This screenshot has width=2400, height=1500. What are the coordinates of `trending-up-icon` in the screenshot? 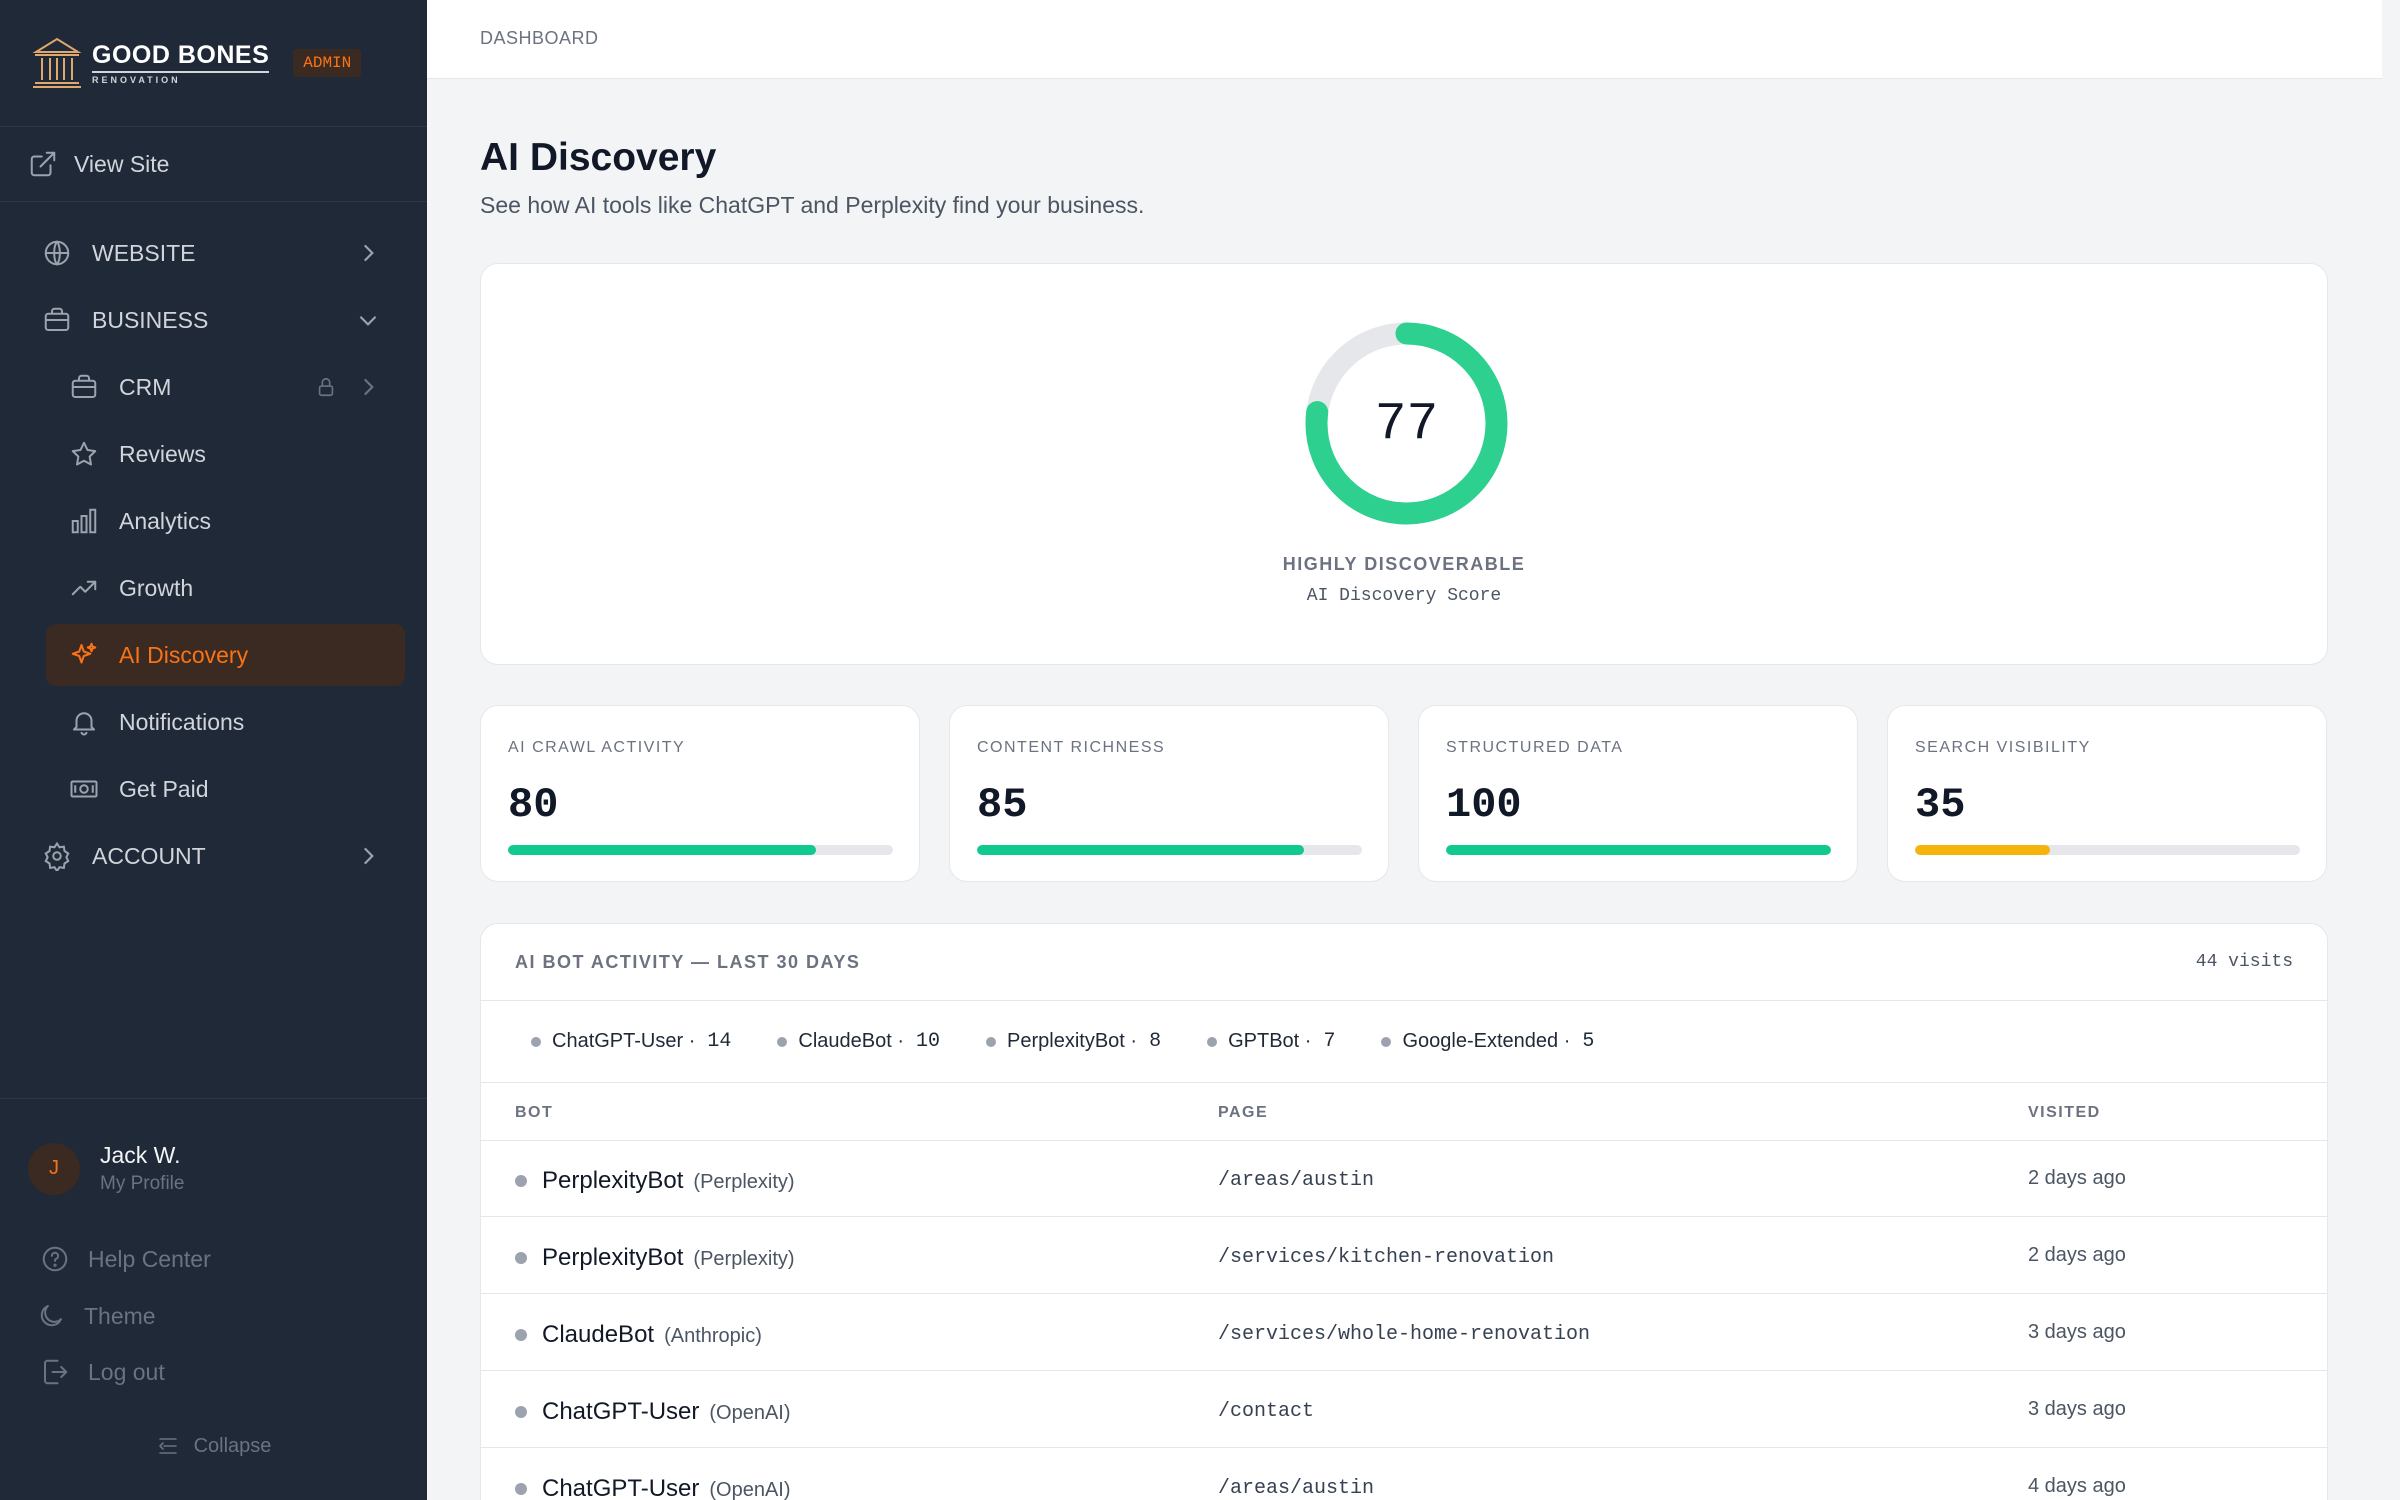 It's located at (84, 588).